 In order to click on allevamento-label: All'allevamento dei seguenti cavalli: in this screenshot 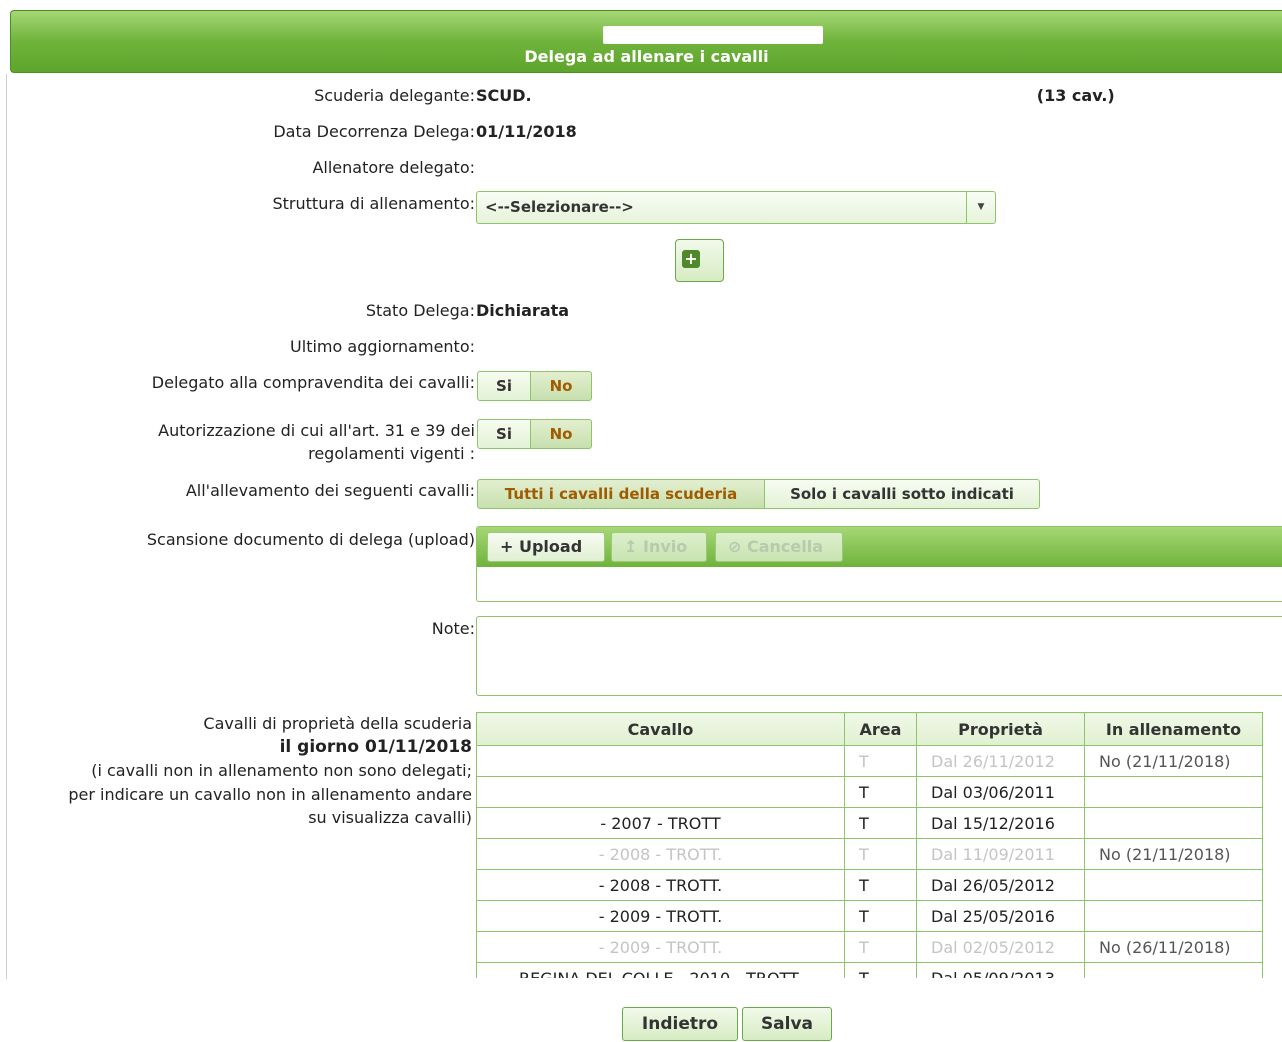, I will do `click(330, 490)`.